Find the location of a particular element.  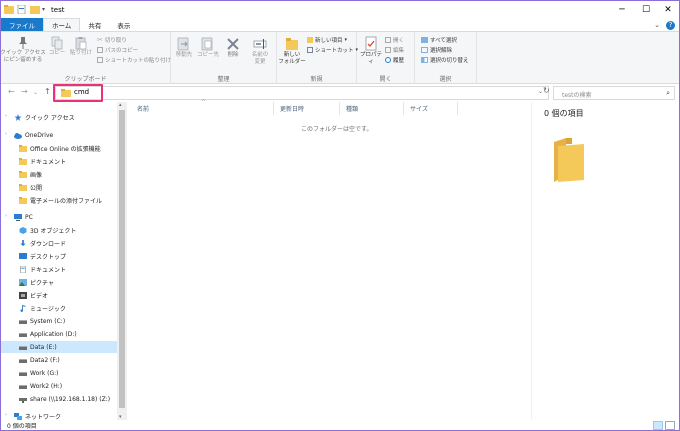

select-none-button: 選択解除 is located at coordinates (436, 50).